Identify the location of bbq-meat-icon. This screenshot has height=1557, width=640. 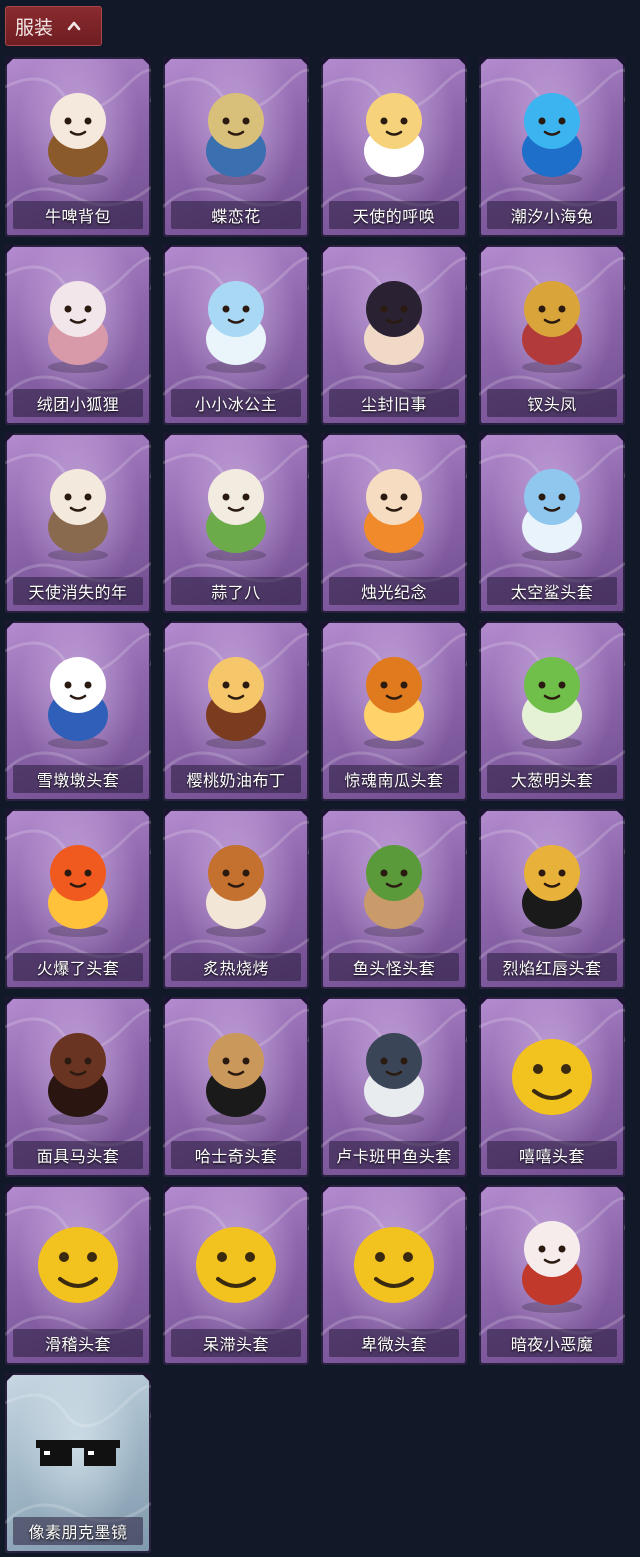
(236, 891).